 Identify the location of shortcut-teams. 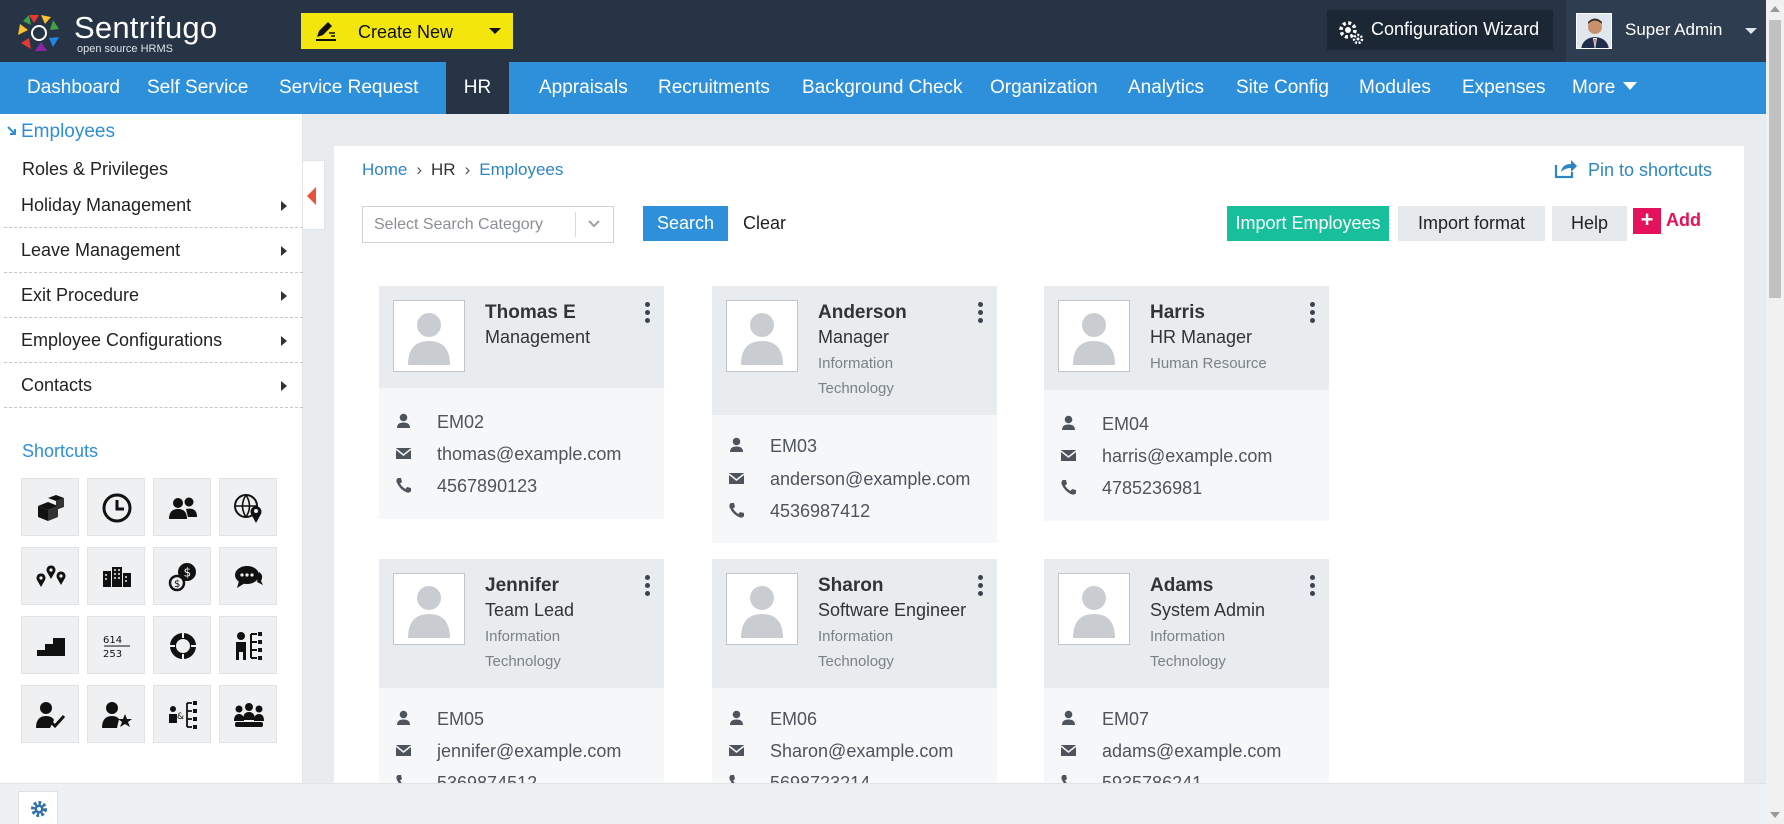
(248, 714).